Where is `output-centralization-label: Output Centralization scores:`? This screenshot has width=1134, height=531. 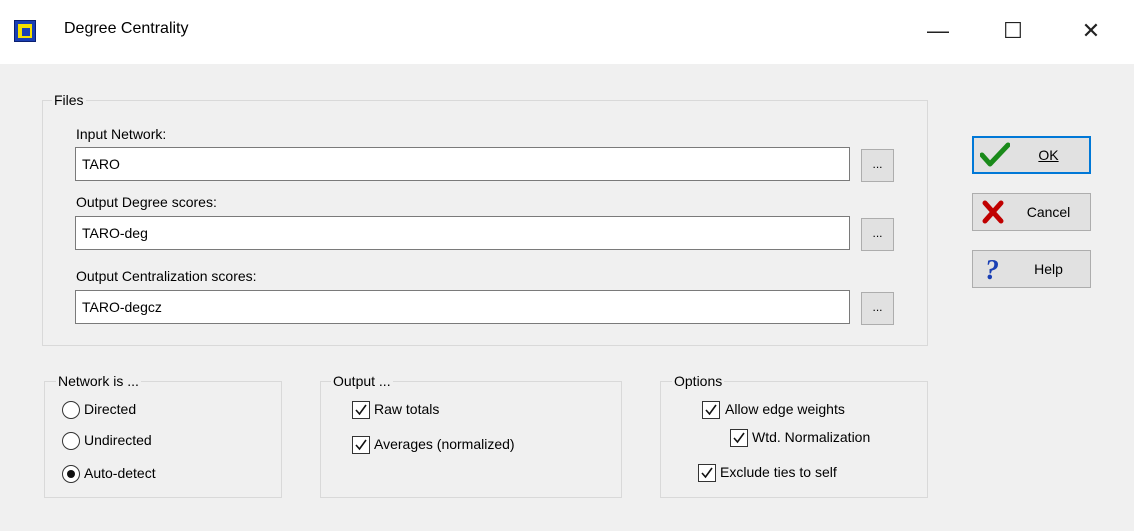 output-centralization-label: Output Centralization scores: is located at coordinates (166, 276).